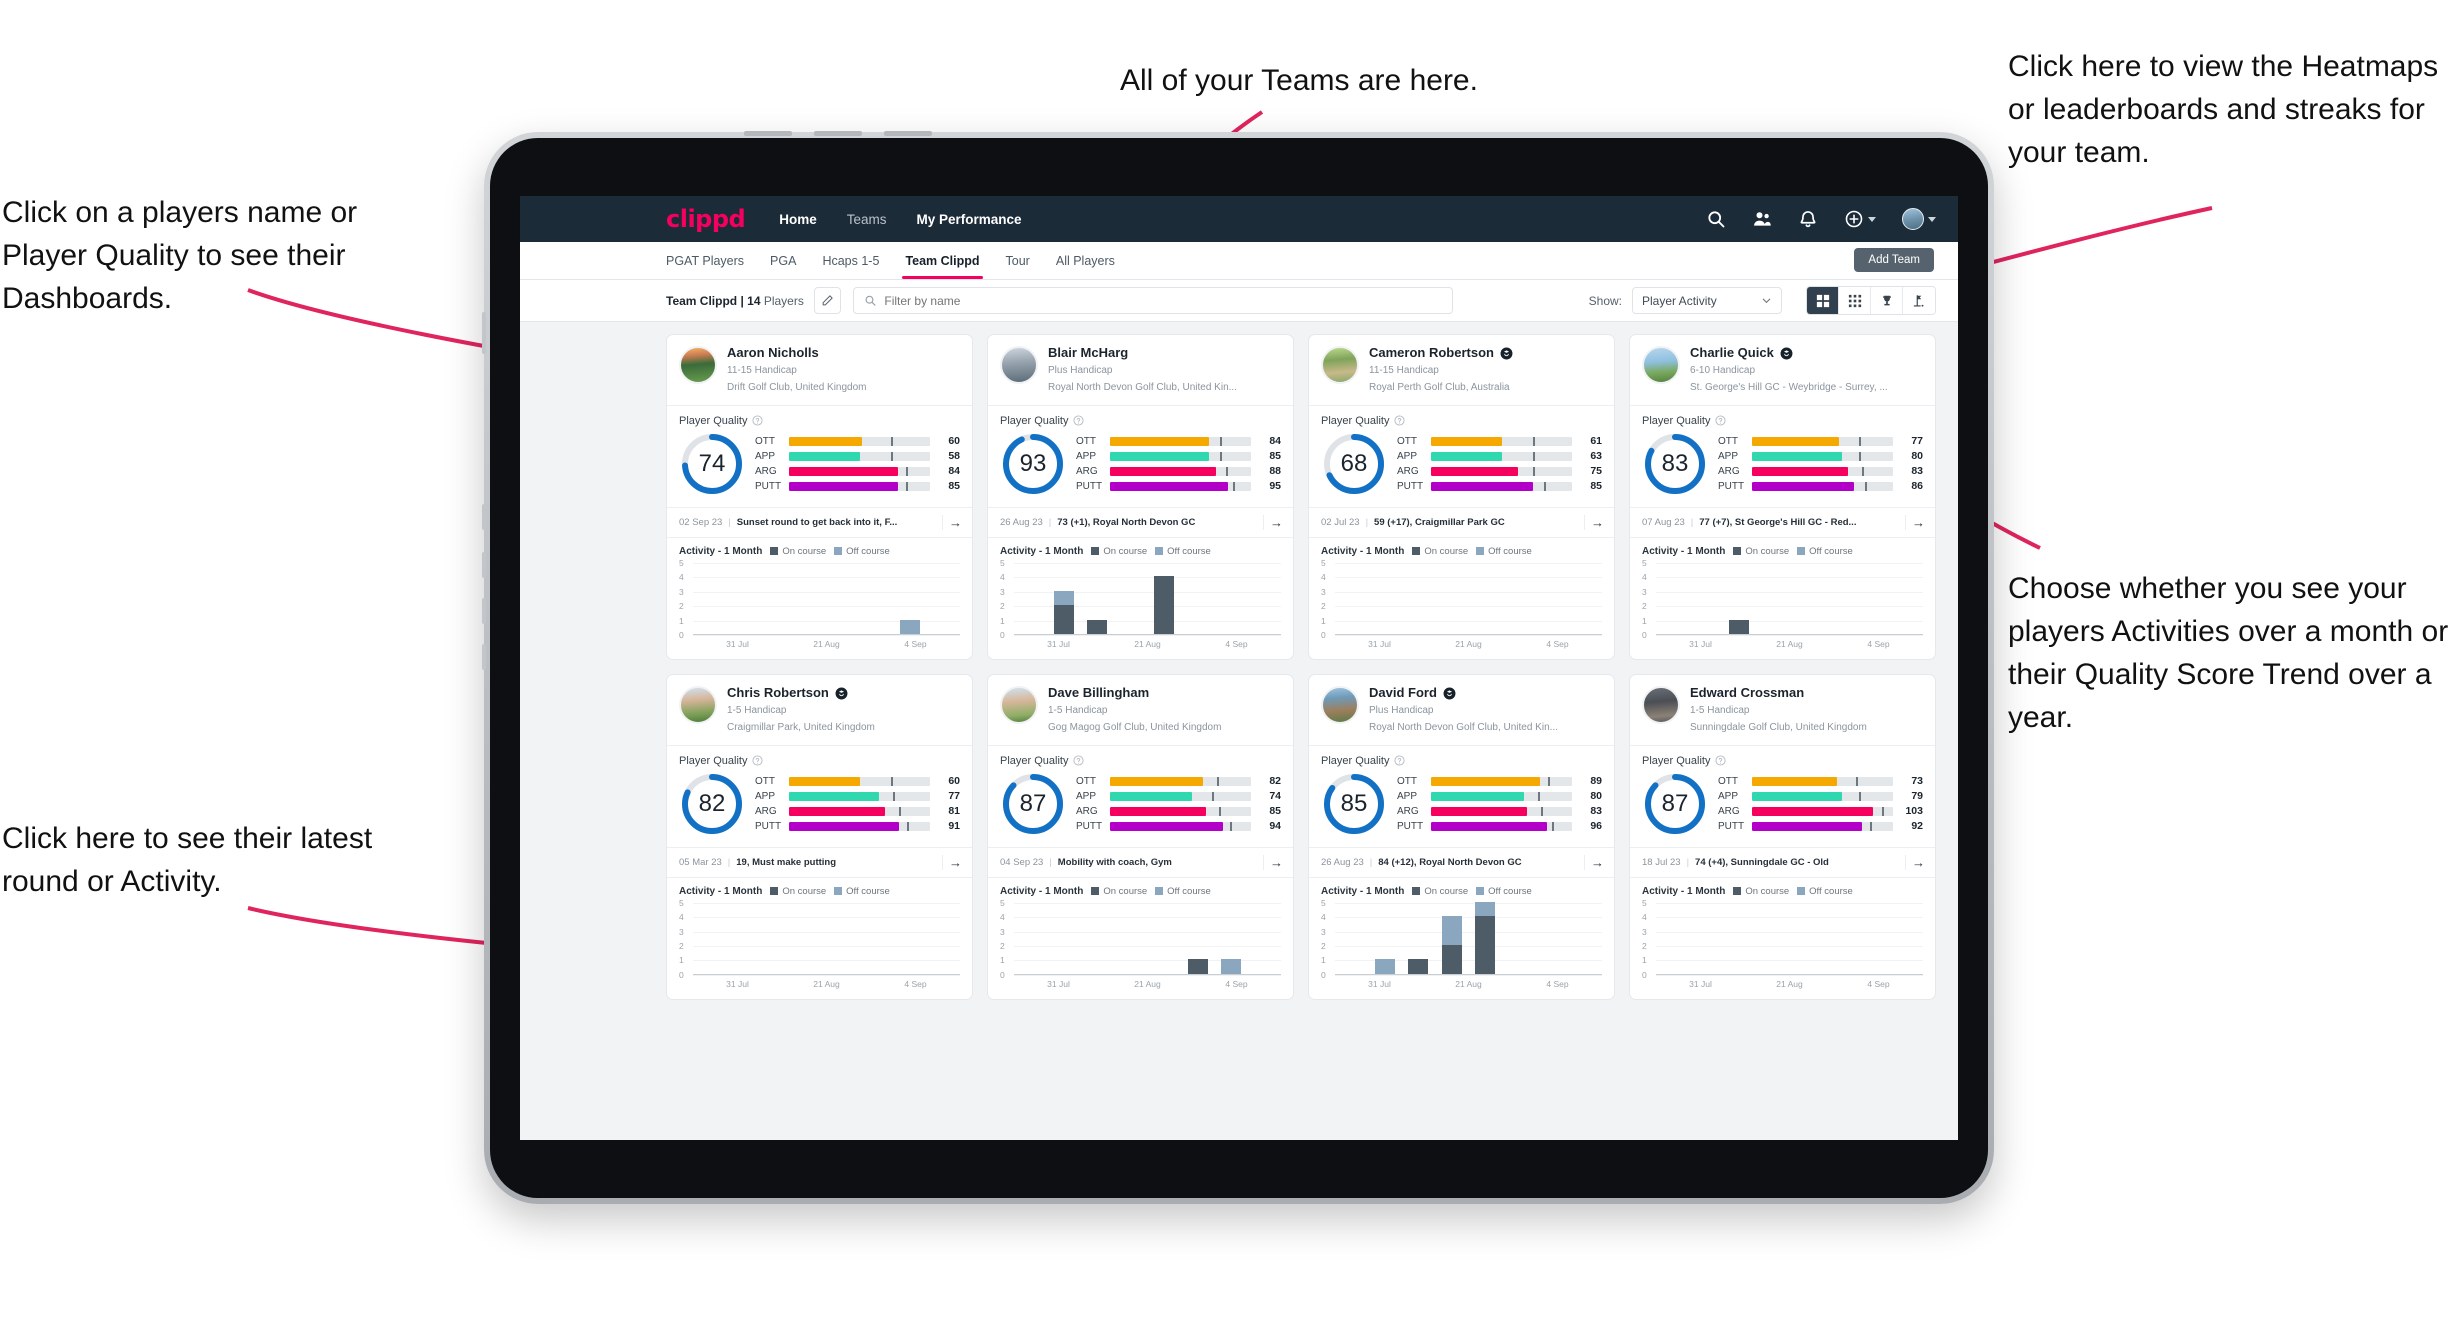  Describe the element at coordinates (1140, 939) in the screenshot. I see `chart-plot-area: 5 4 3 2 1 0` at that location.